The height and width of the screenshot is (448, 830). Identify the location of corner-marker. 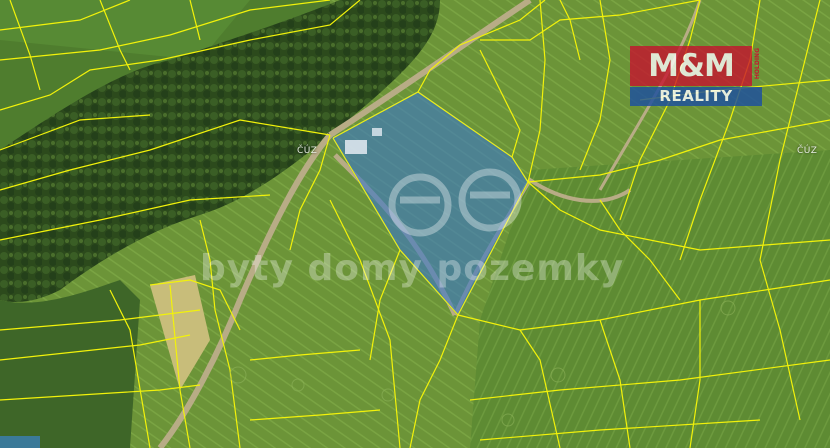
(20, 442).